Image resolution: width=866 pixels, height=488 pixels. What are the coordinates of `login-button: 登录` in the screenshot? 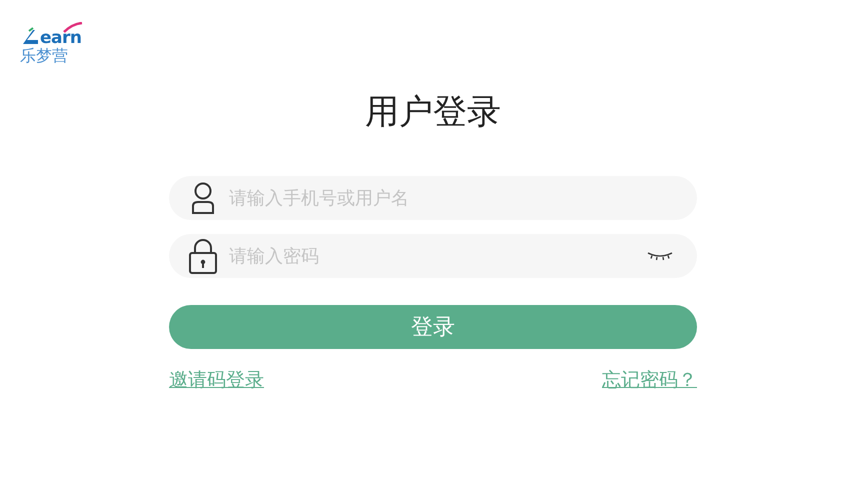 It's located at (433, 327).